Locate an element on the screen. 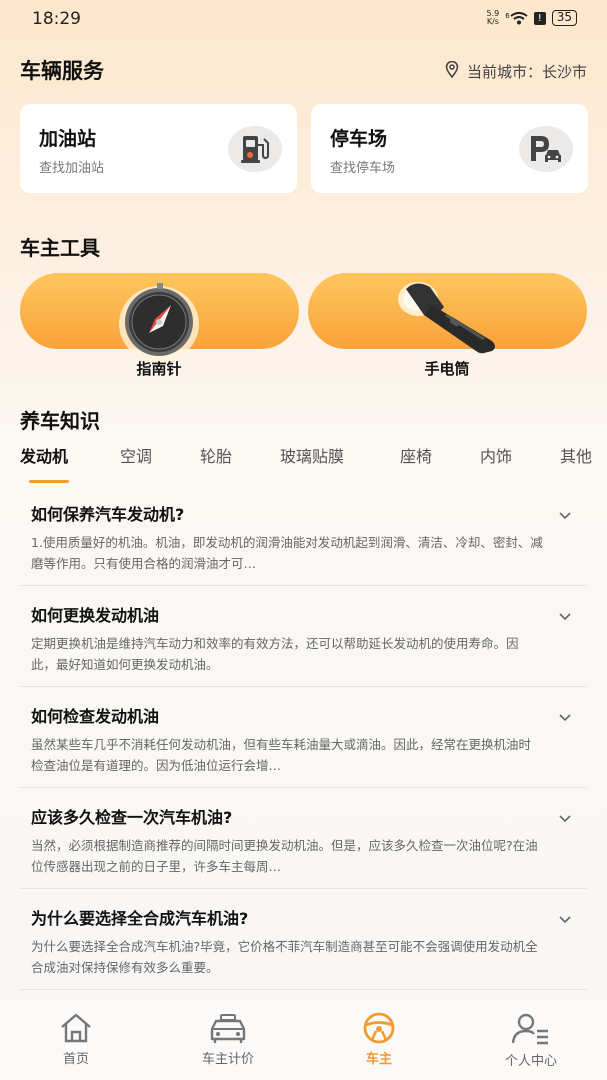 The height and width of the screenshot is (1080, 607). card-title: 停车场 is located at coordinates (359, 139).